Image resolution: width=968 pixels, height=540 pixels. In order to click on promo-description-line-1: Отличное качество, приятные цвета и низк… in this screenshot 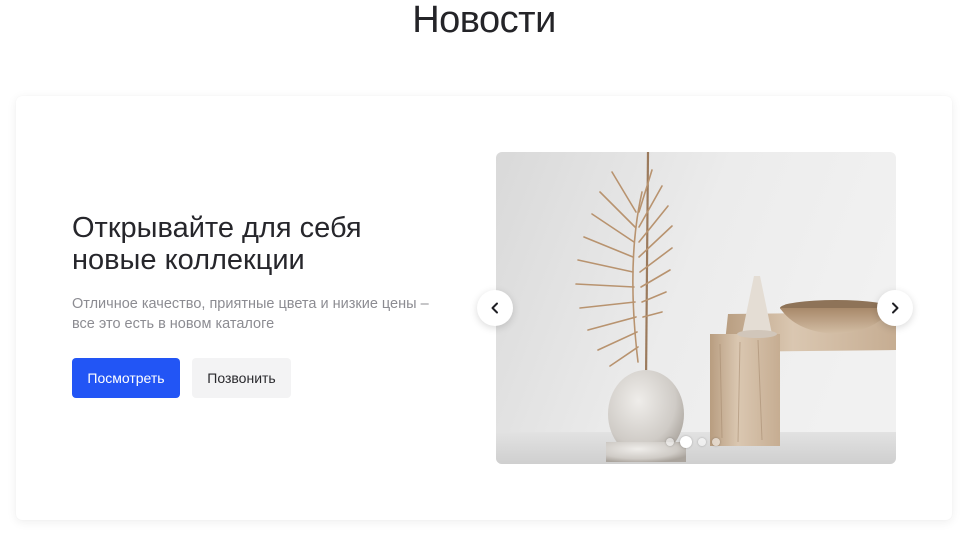, I will do `click(250, 304)`.